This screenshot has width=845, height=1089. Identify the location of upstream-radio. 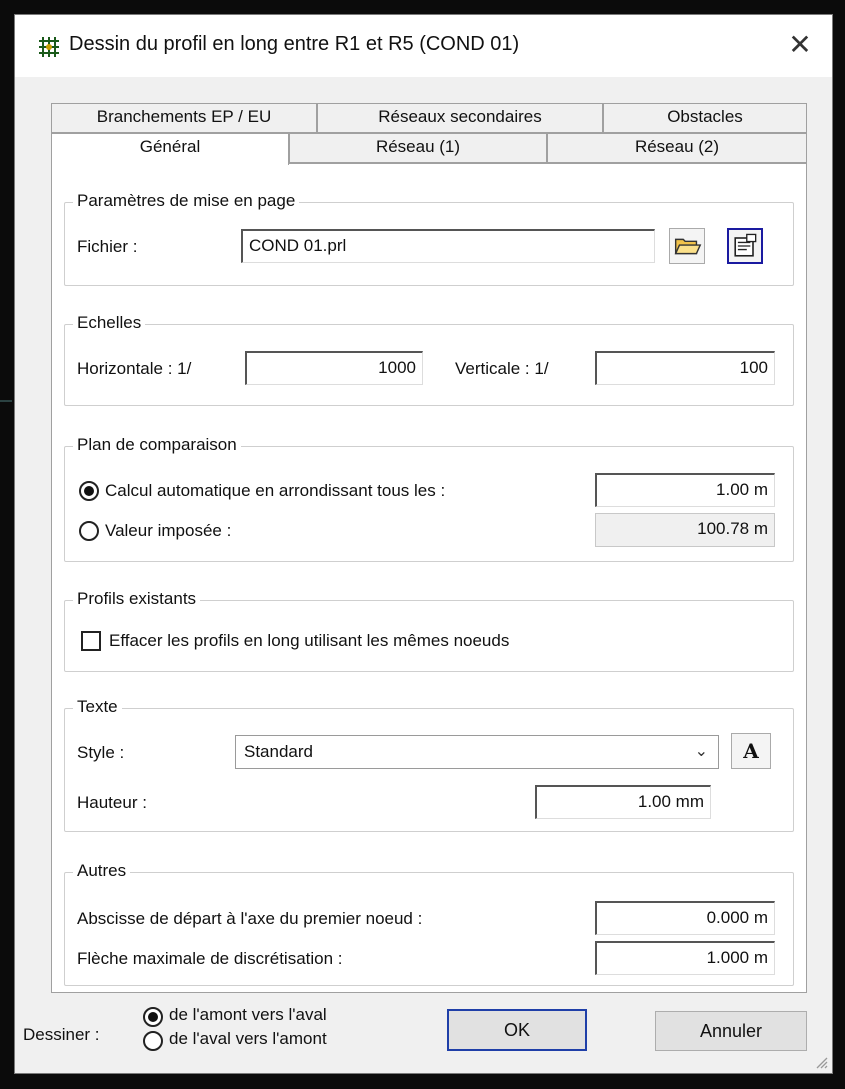
(153, 1017).